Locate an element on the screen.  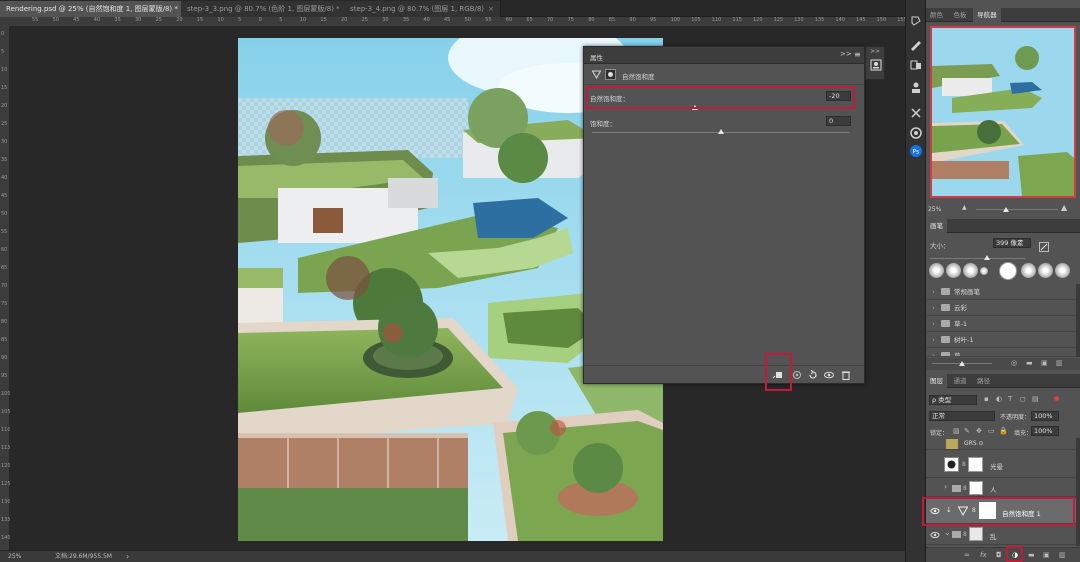
brush-settings-icon is located at coordinates (916, 45).